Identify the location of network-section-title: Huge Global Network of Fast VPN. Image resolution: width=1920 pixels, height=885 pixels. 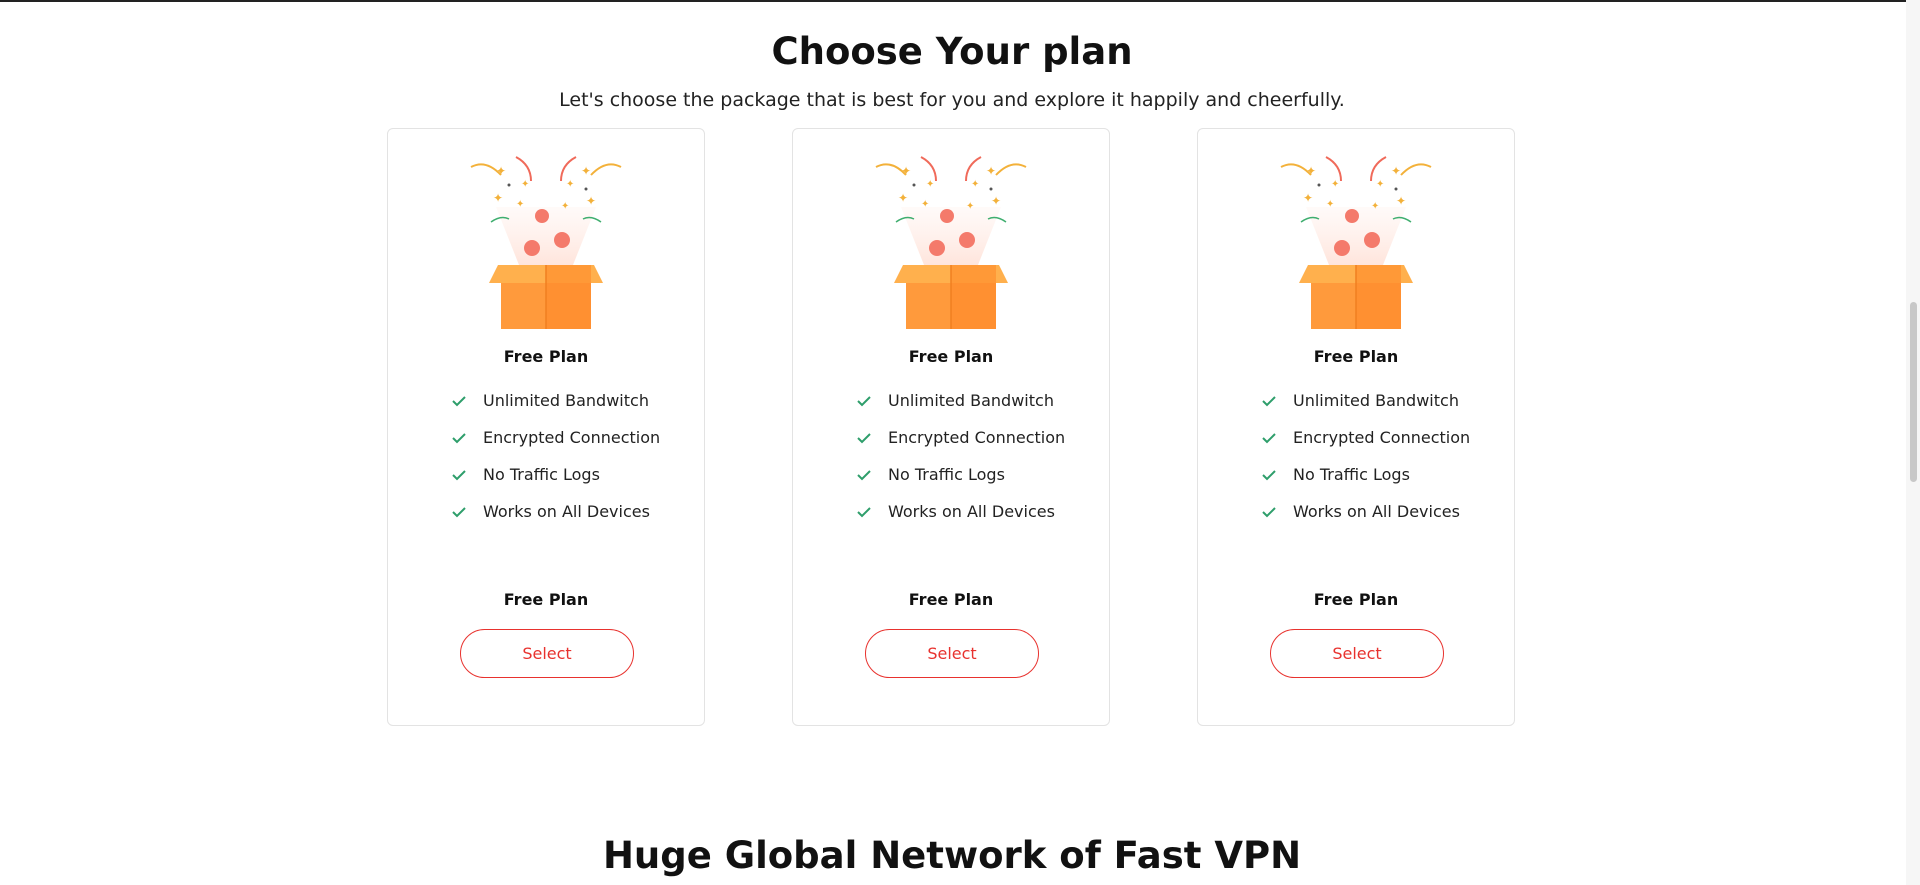
(952, 855).